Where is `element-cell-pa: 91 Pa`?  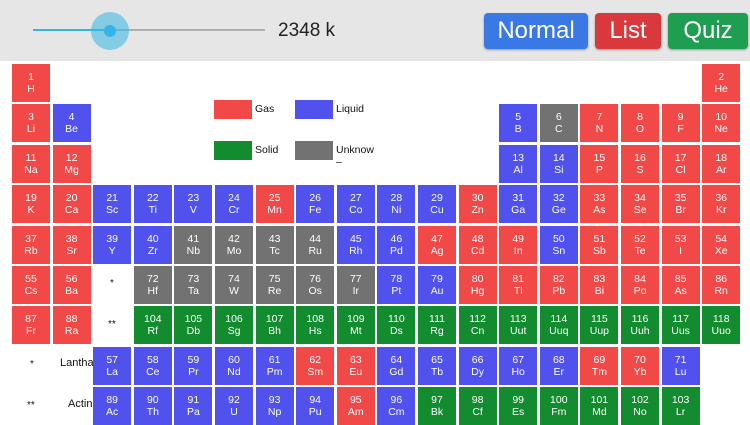
element-cell-pa: 91 Pa is located at coordinates (193, 406).